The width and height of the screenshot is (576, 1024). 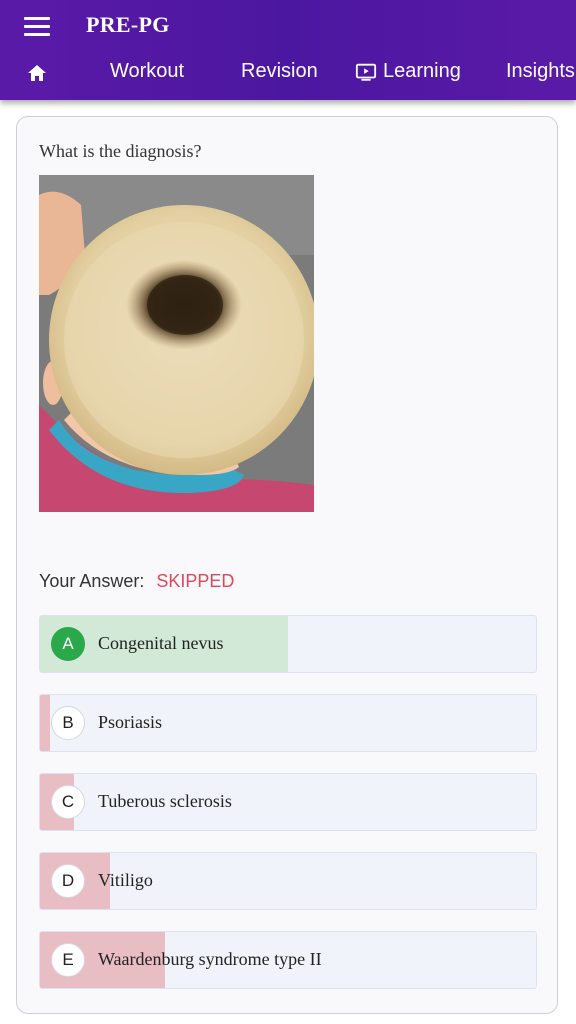 What do you see at coordinates (422, 71) in the screenshot?
I see `tab-learning-label: Learning` at bounding box center [422, 71].